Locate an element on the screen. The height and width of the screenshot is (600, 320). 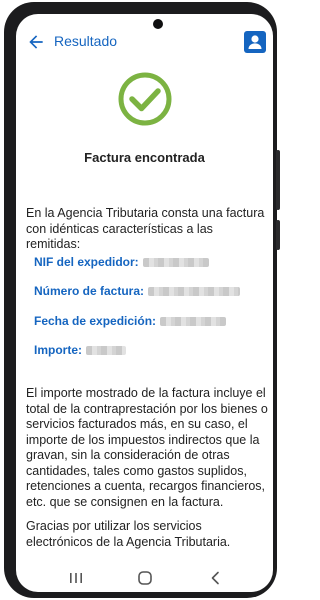
field-label: Número de factura: is located at coordinates (89, 291).